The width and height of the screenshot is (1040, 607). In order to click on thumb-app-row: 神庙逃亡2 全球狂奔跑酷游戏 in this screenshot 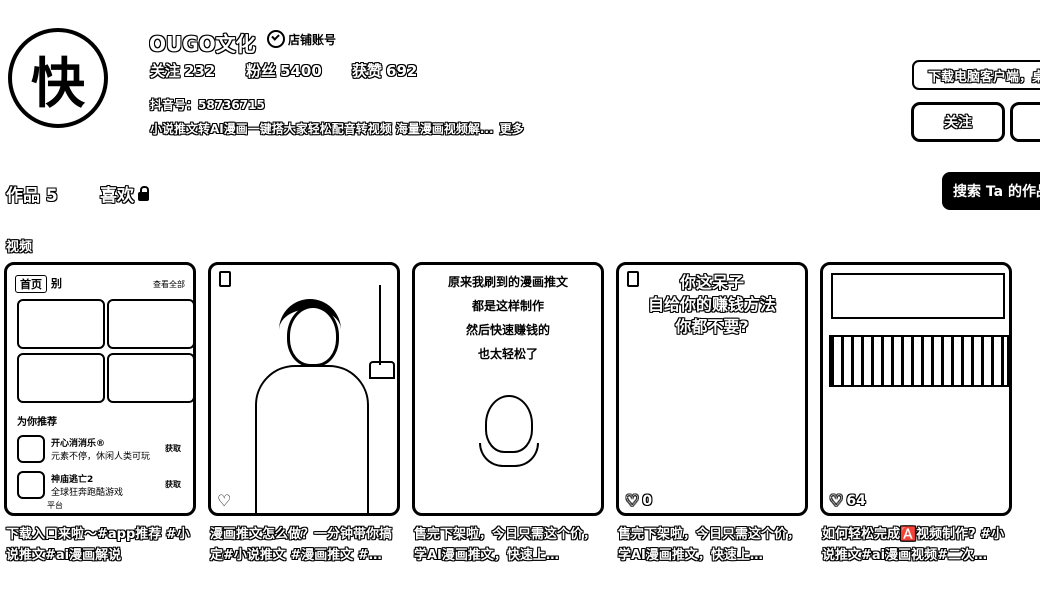, I will do `click(70, 485)`.